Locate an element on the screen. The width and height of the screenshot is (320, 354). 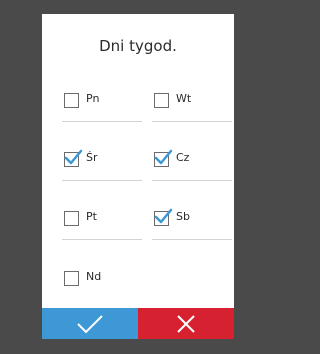
confirm-button is located at coordinates (90, 323).